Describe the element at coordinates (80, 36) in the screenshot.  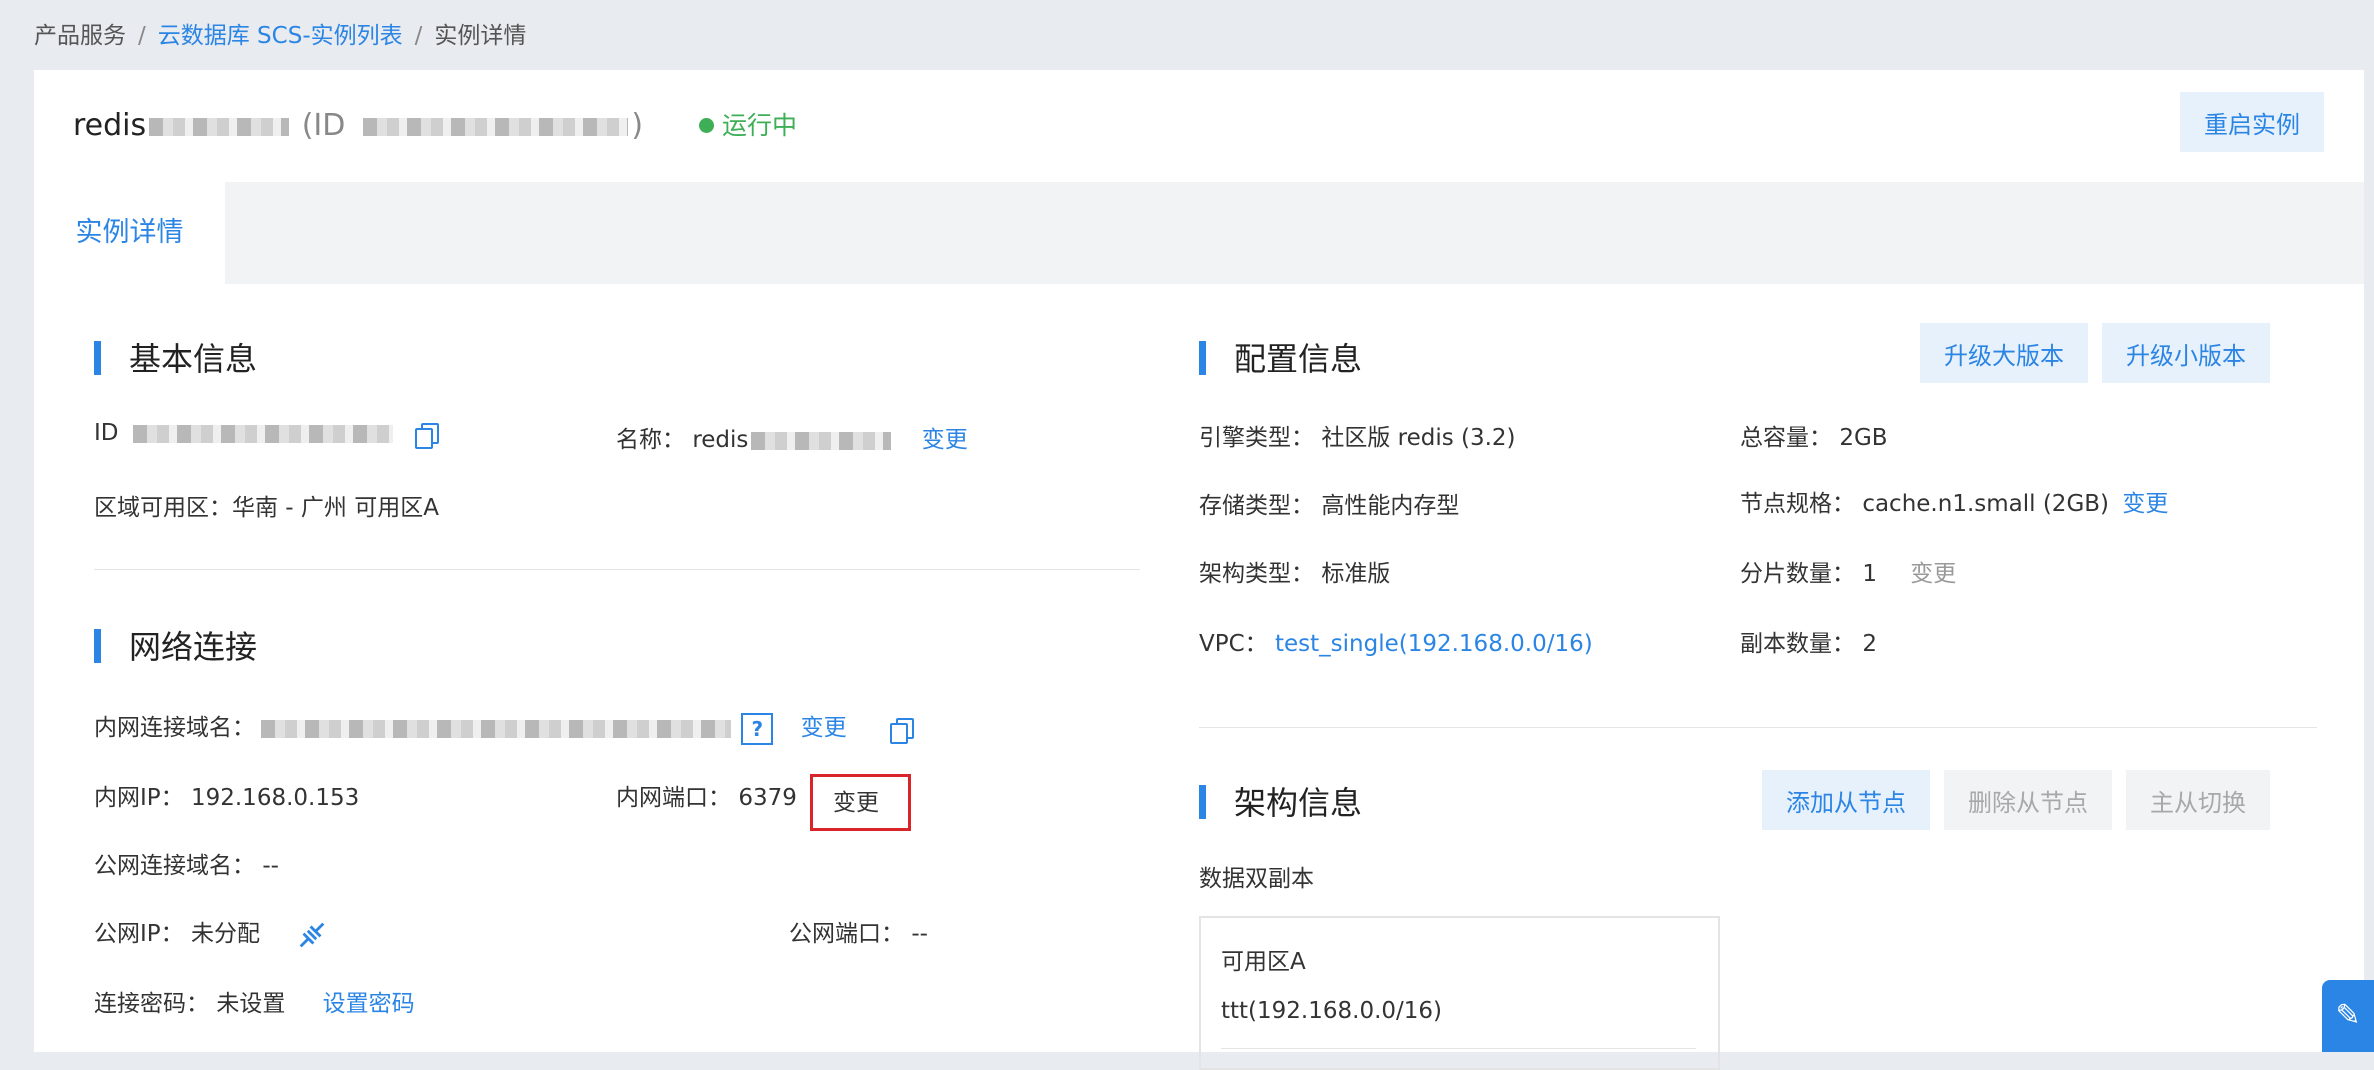
I see `breadcrumb-products: 产品服务` at that location.